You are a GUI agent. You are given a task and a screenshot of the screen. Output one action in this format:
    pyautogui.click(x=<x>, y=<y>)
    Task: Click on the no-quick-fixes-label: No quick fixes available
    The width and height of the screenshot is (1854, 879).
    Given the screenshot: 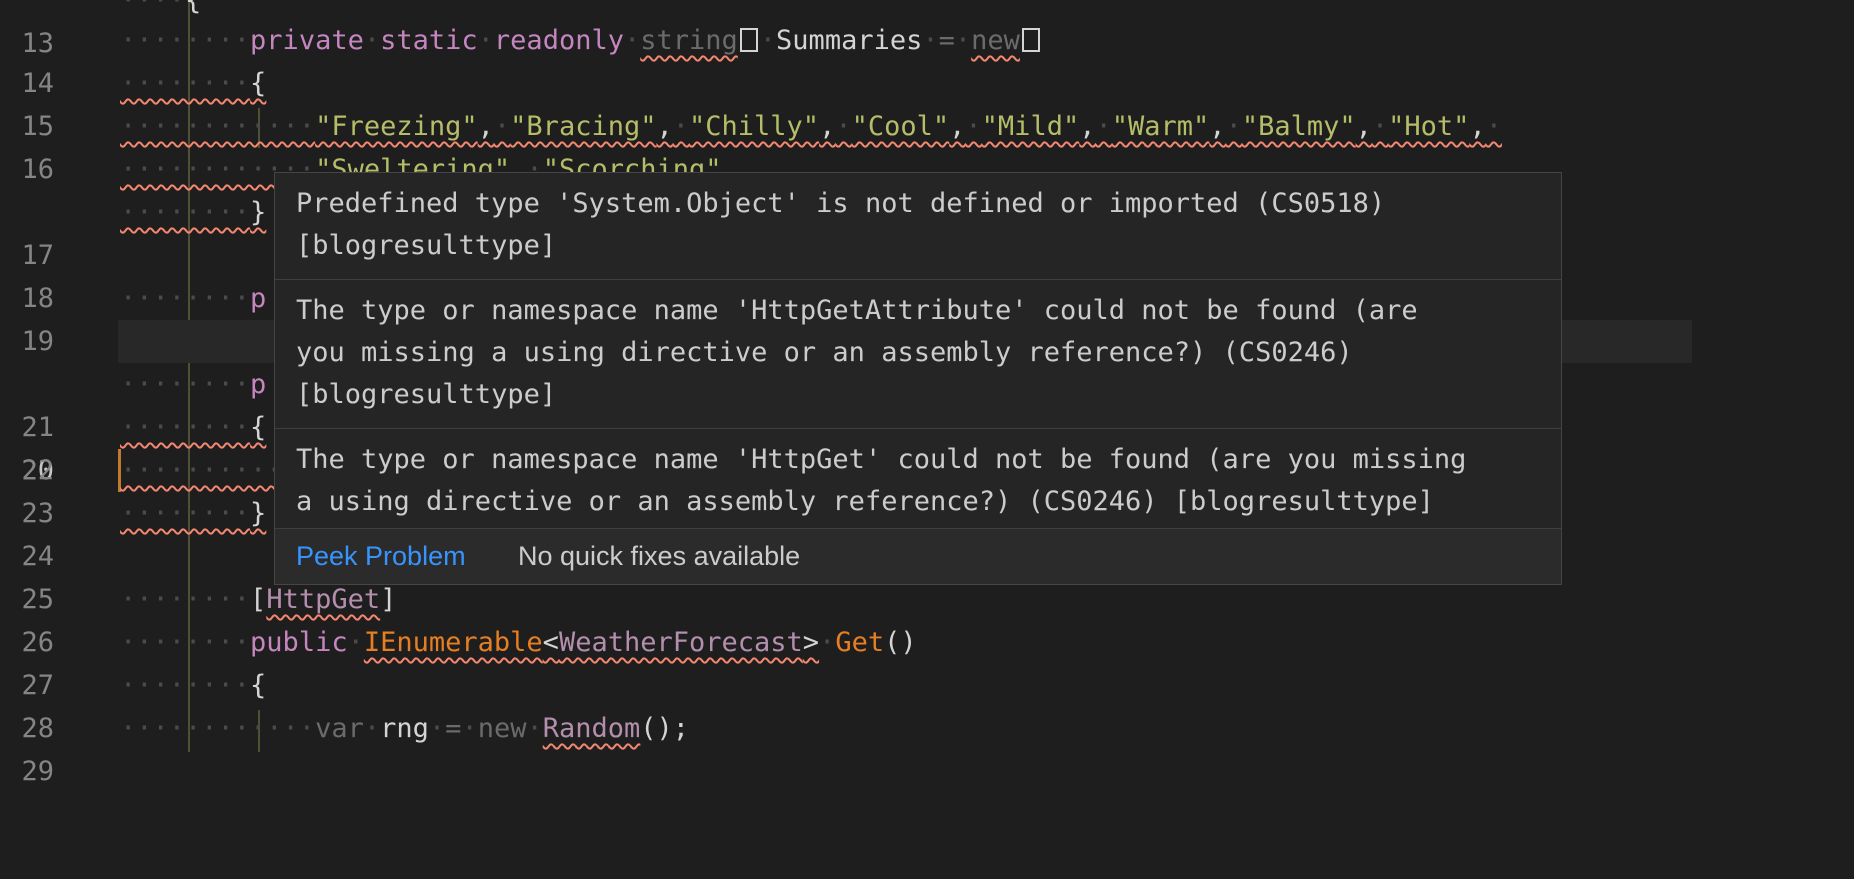 What is the action you would take?
    pyautogui.click(x=659, y=556)
    